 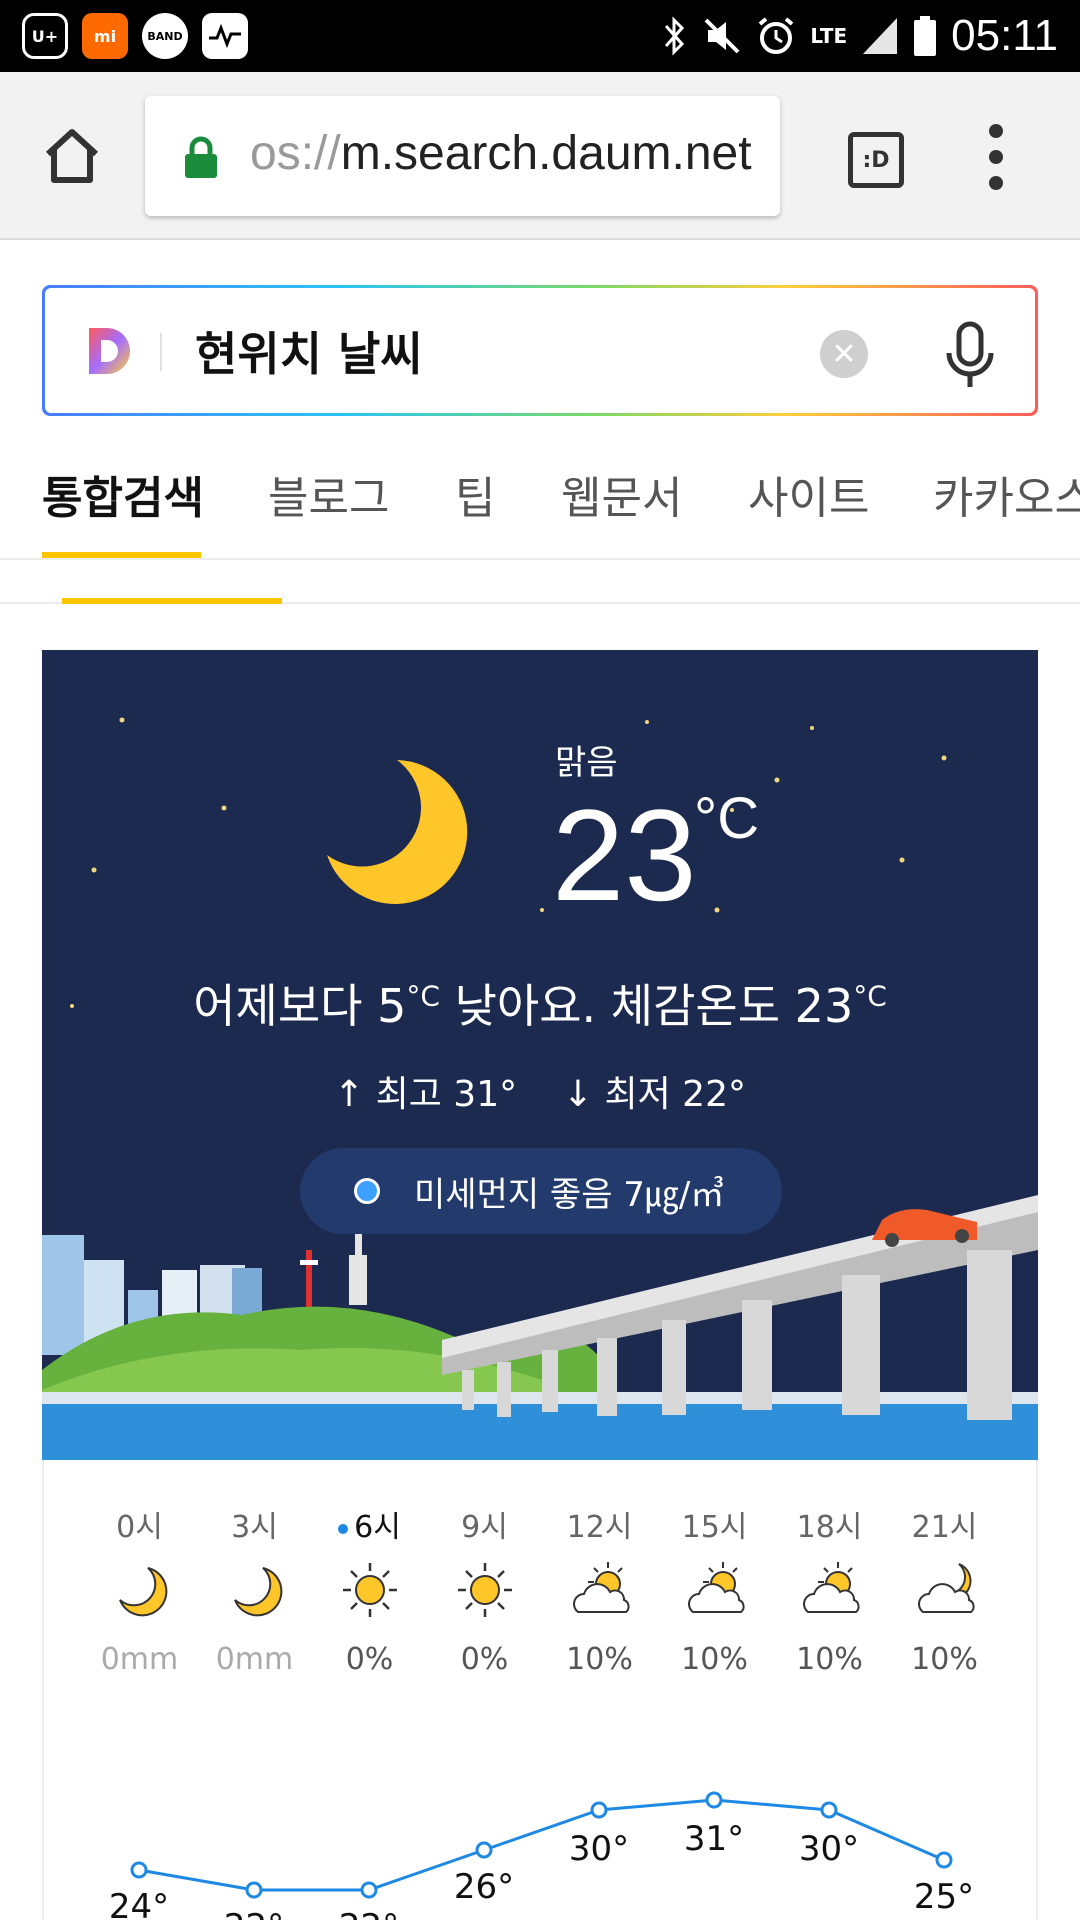 I want to click on current-temperature: 23, so click(x=624, y=855).